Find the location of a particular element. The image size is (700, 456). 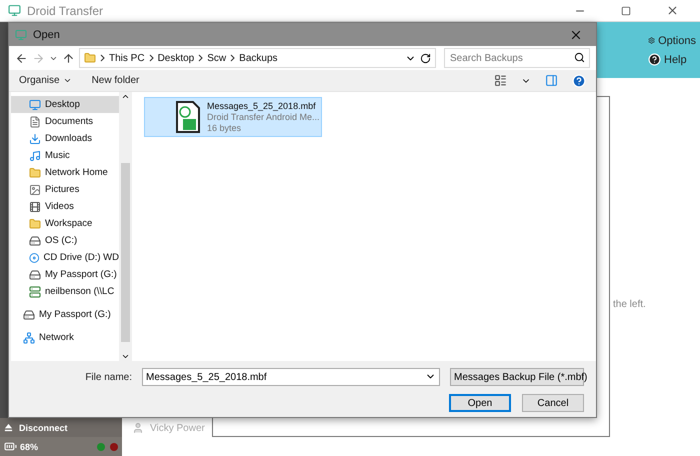

nav-item: Videos is located at coordinates (65, 206).